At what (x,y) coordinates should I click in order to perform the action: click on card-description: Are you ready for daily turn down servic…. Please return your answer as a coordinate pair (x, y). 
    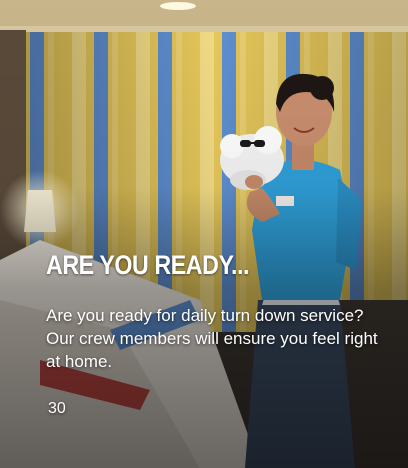
    Looking at the image, I should click on (212, 338).